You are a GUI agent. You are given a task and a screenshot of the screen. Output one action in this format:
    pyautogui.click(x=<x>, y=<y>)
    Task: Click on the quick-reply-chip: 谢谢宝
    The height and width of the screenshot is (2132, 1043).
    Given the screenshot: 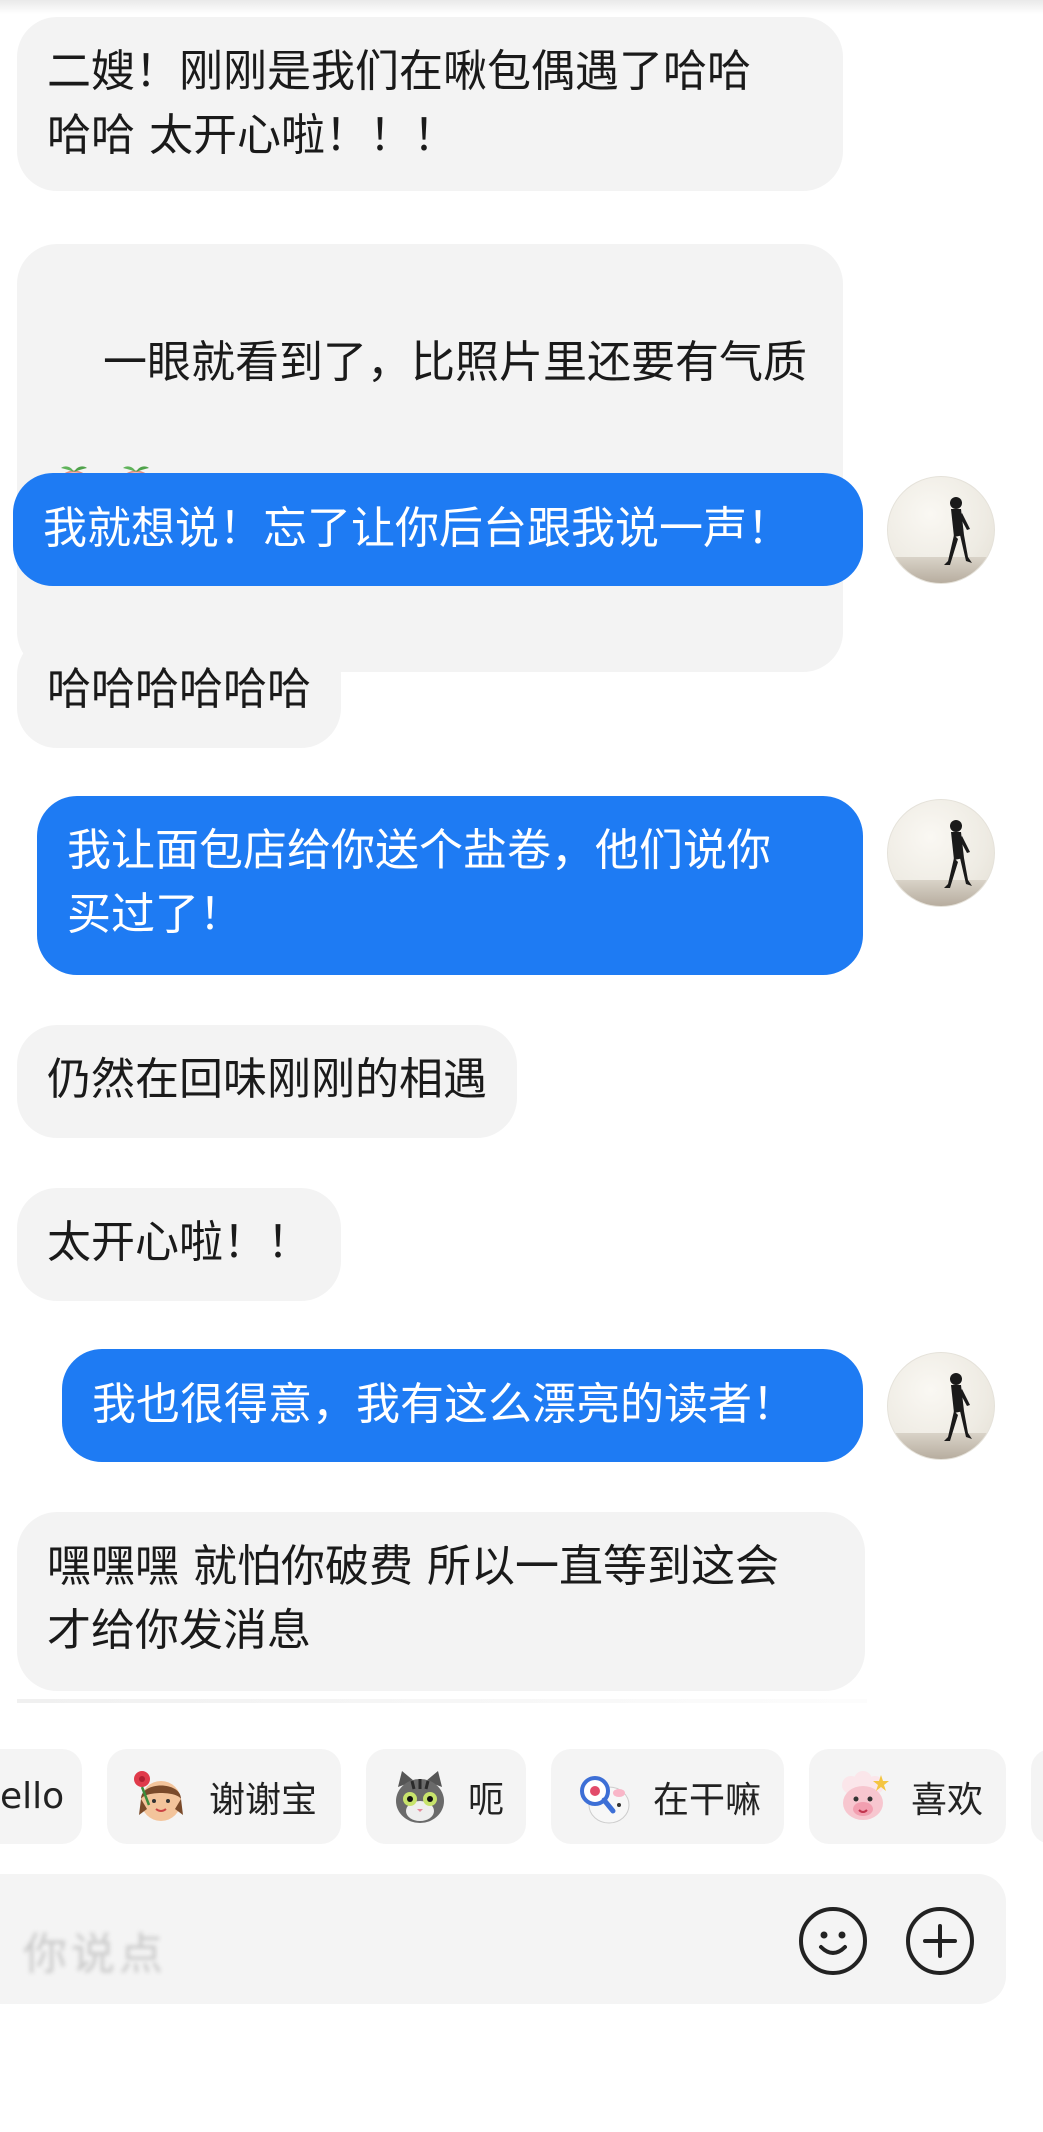 What is the action you would take?
    pyautogui.click(x=224, y=1796)
    